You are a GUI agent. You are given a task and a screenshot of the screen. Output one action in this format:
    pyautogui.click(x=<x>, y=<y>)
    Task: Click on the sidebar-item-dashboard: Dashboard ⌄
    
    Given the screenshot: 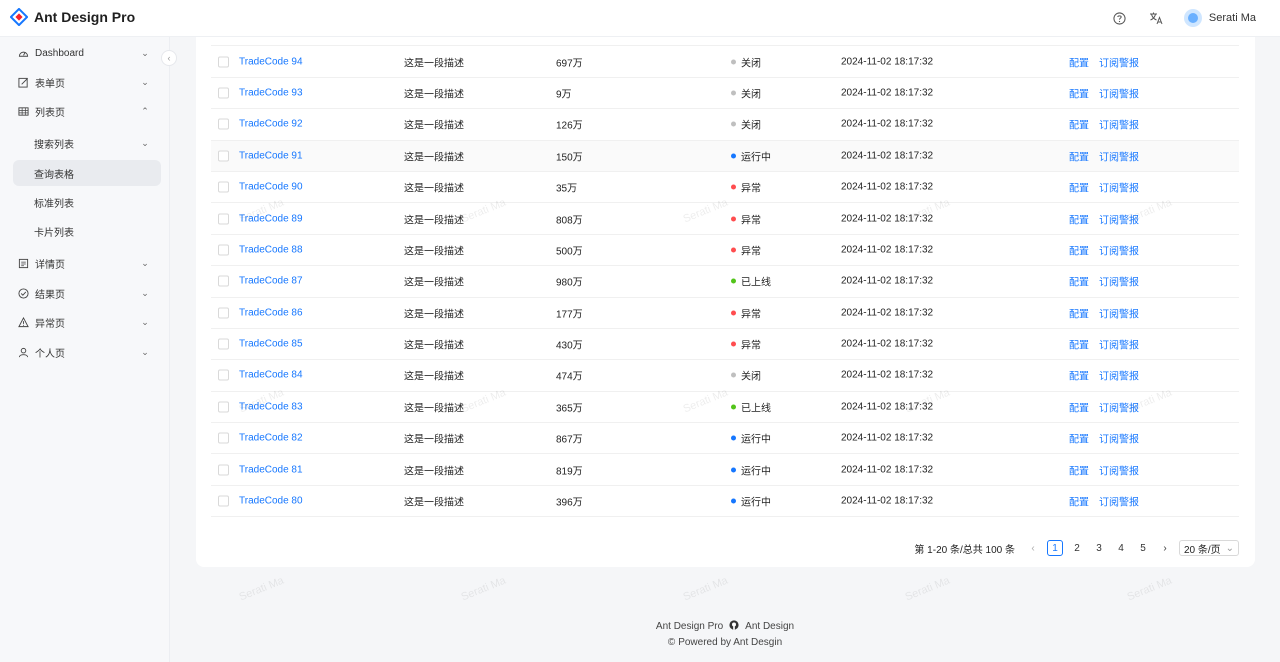 What is the action you would take?
    pyautogui.click(x=87, y=53)
    